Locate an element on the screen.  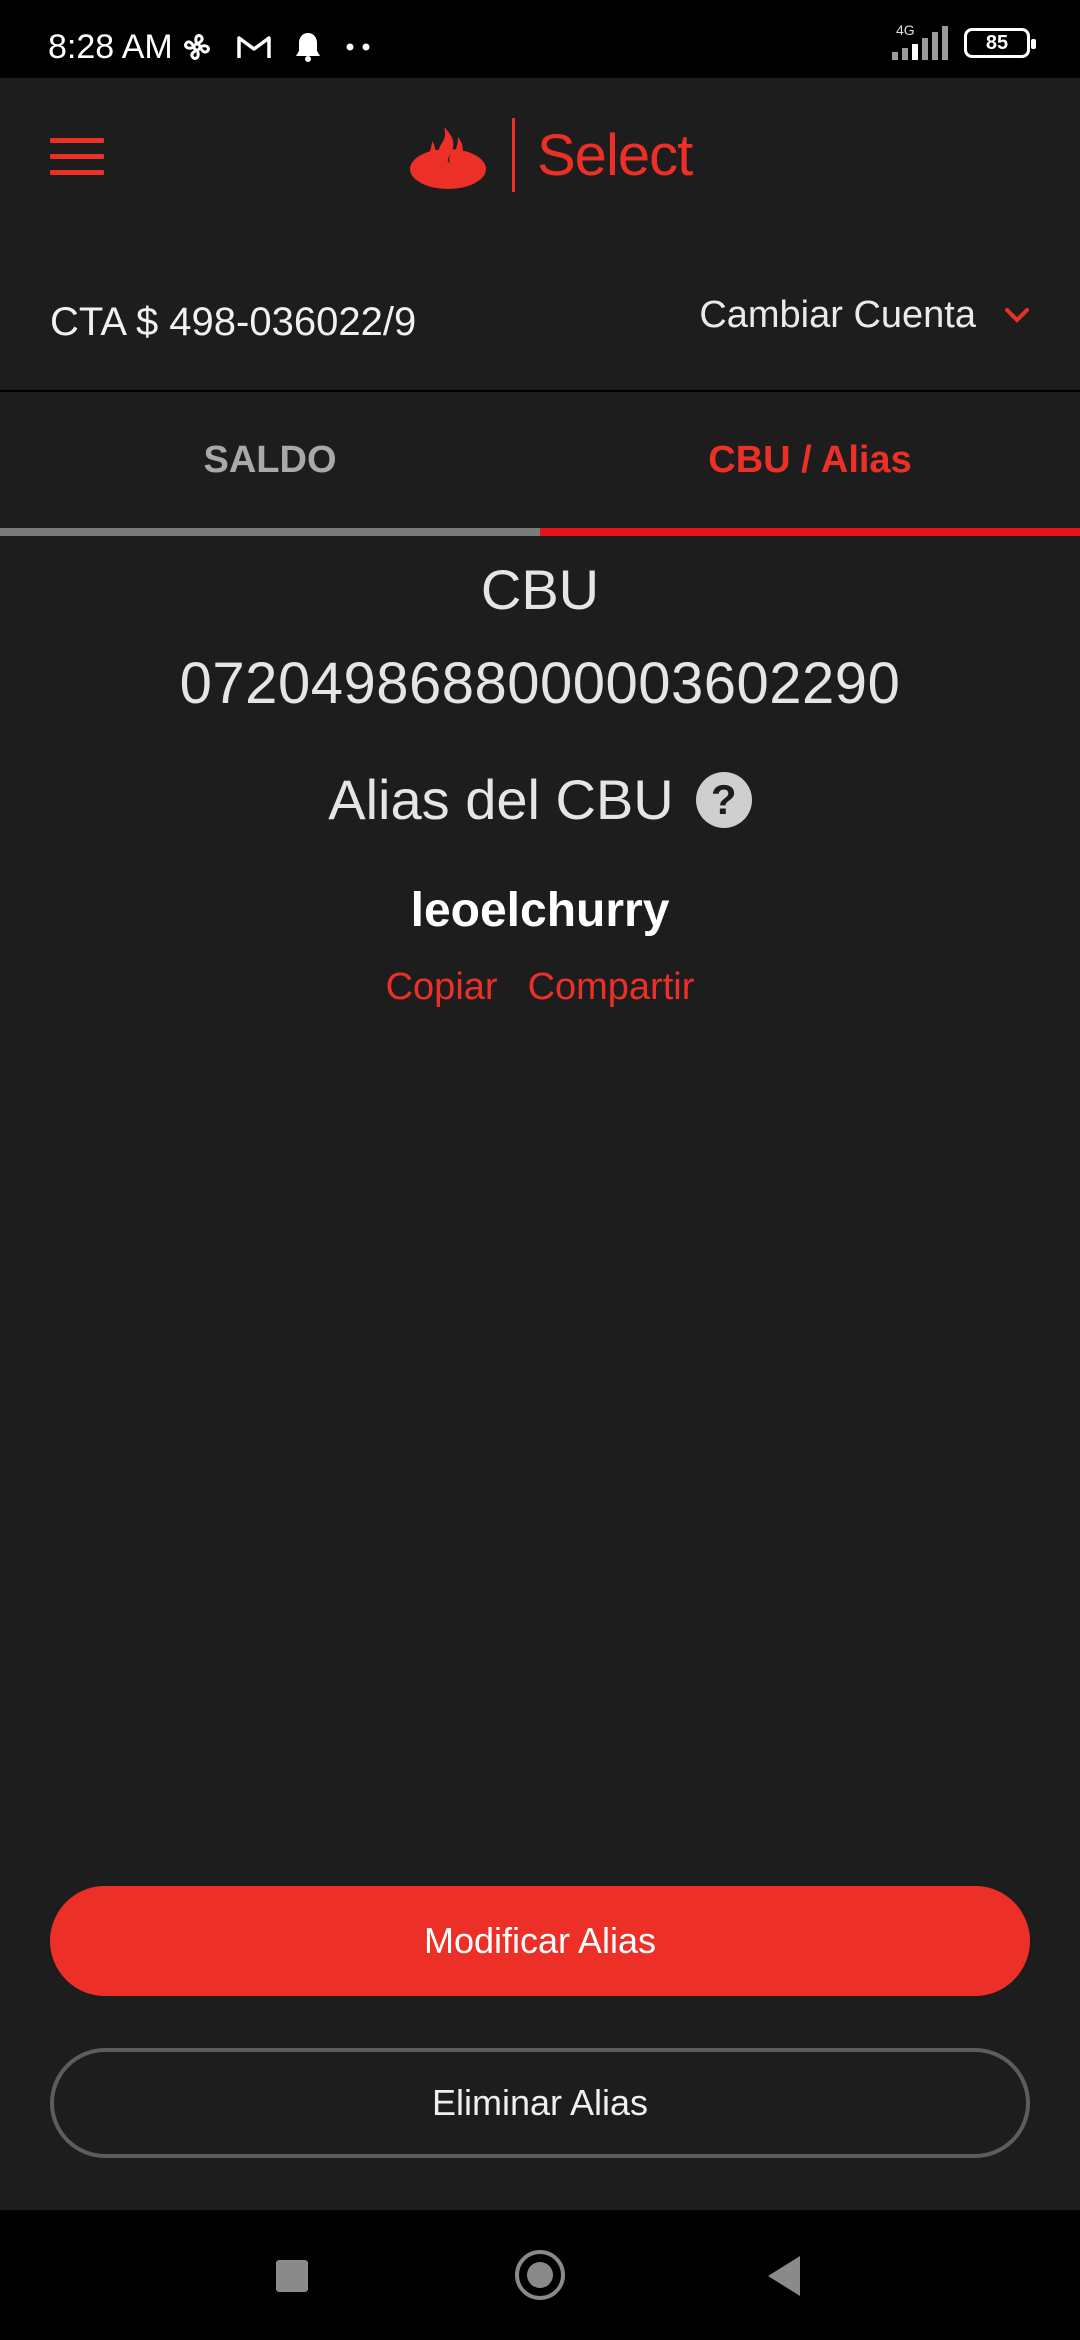
help-icon: ? is located at coordinates (723, 800).